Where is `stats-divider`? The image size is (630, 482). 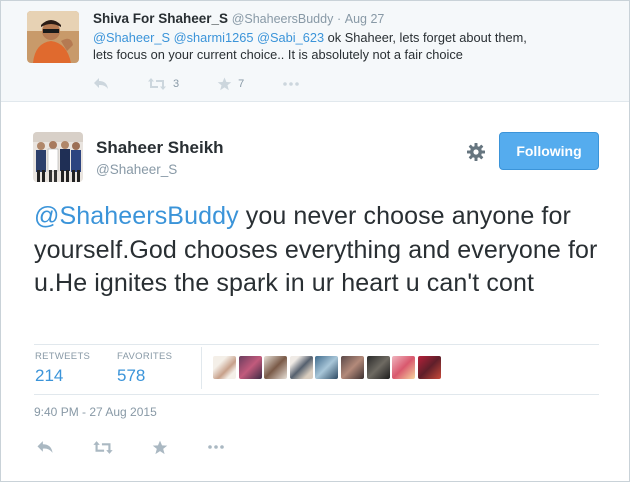 stats-divider is located at coordinates (201, 368).